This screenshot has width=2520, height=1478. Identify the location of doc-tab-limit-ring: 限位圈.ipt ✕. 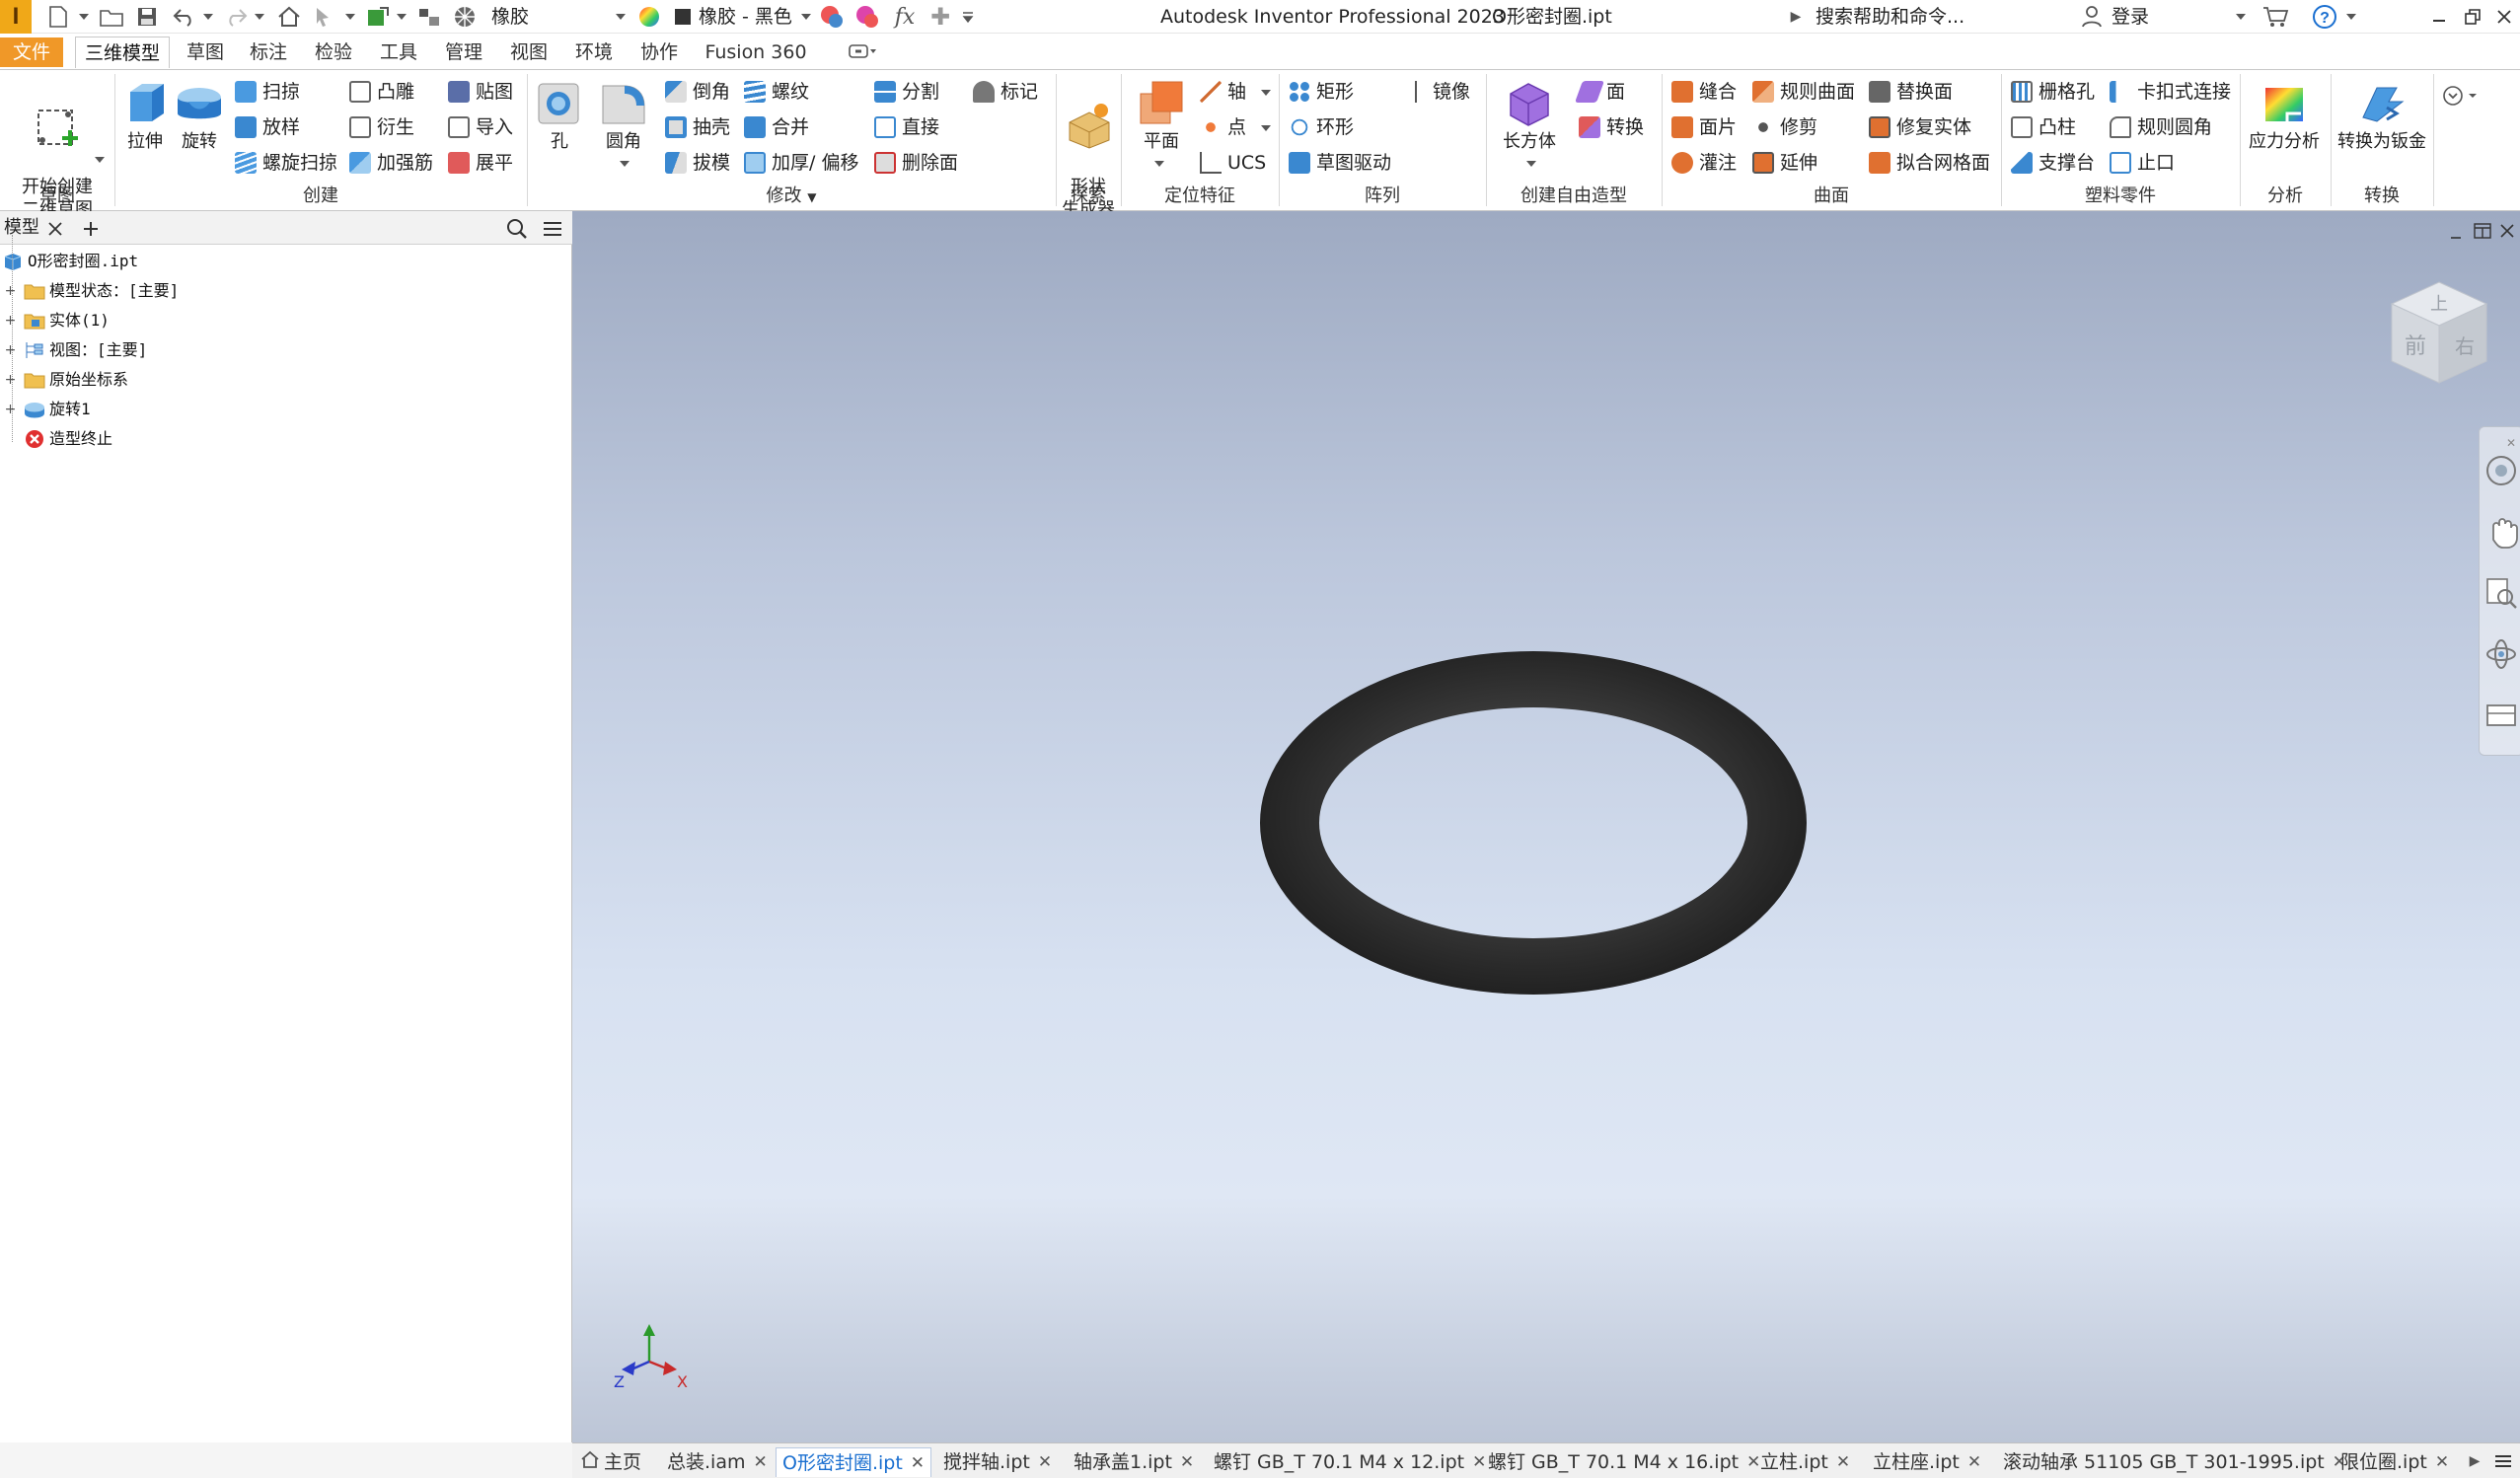
(2394, 1462).